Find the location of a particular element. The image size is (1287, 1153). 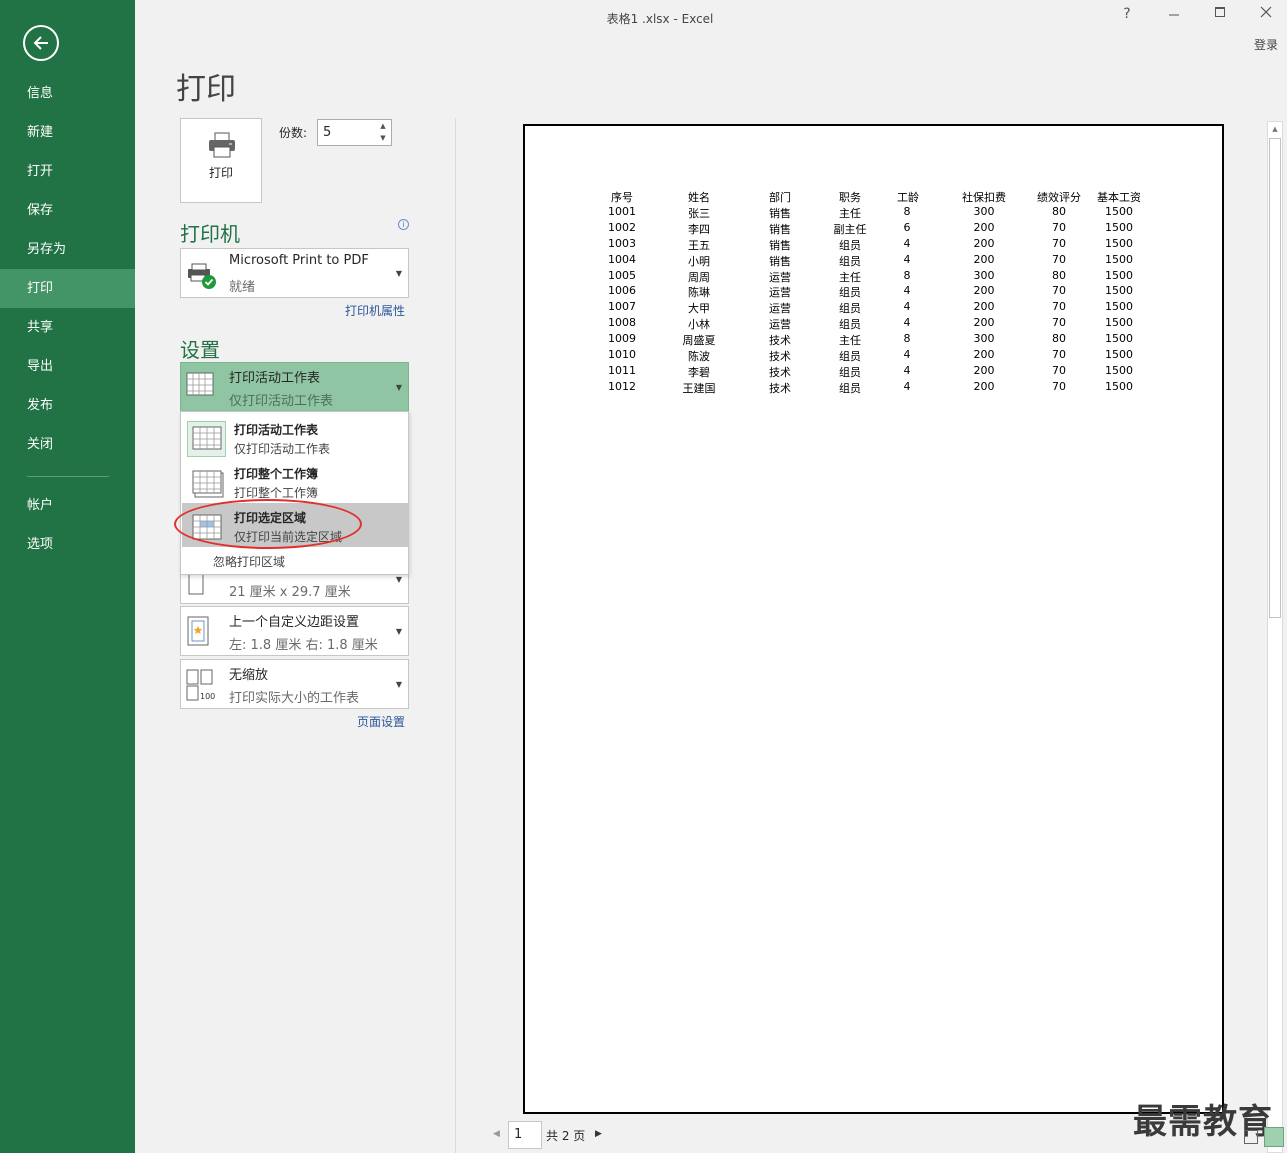

nav-options: 选项 is located at coordinates (67, 544).